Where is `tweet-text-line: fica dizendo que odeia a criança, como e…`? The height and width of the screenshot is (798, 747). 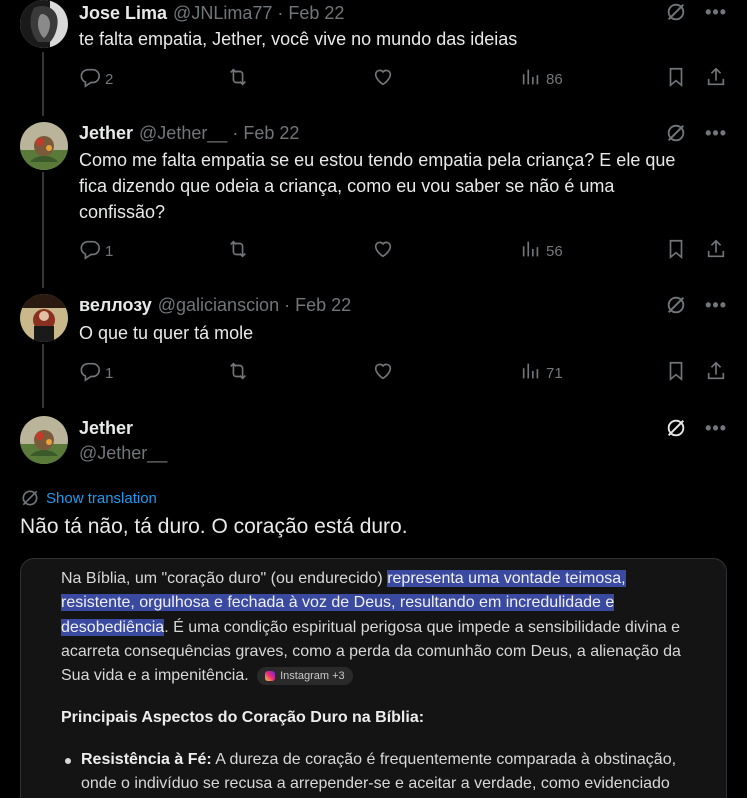
tweet-text-line: fica dizendo que odeia a criança, como e… is located at coordinates (347, 186).